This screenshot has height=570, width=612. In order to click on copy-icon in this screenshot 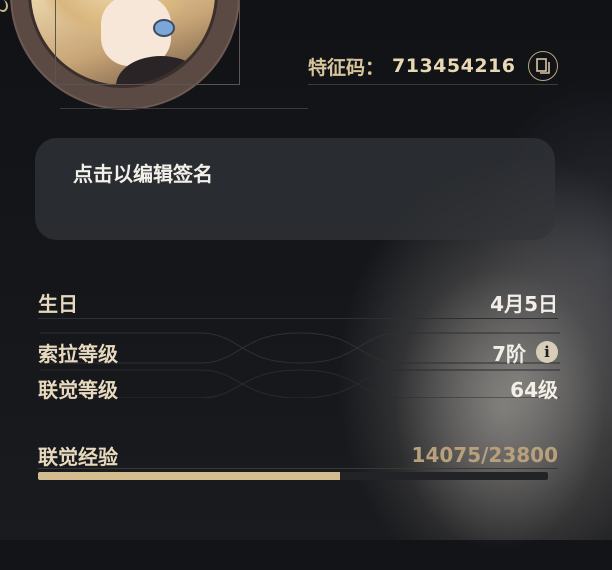, I will do `click(542, 66)`.